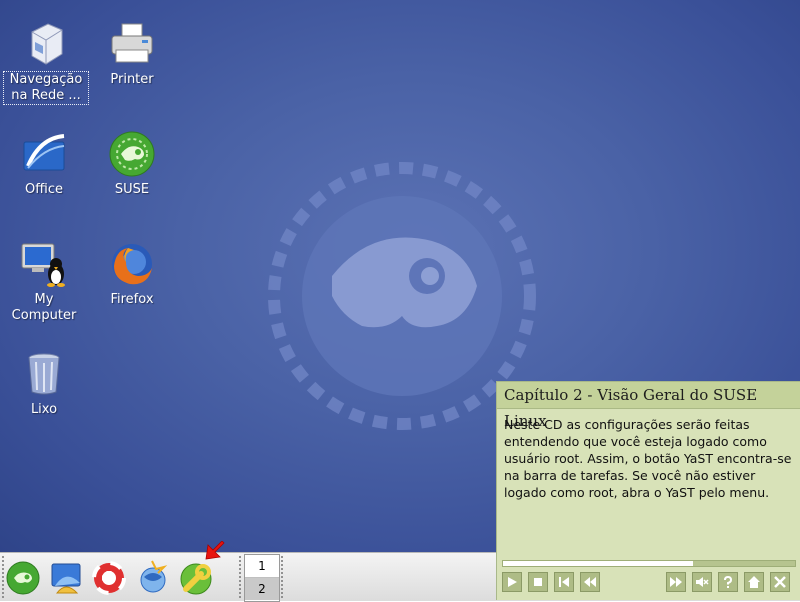 The image size is (800, 602). I want to click on desktop-icon-label: Printer, so click(132, 79).